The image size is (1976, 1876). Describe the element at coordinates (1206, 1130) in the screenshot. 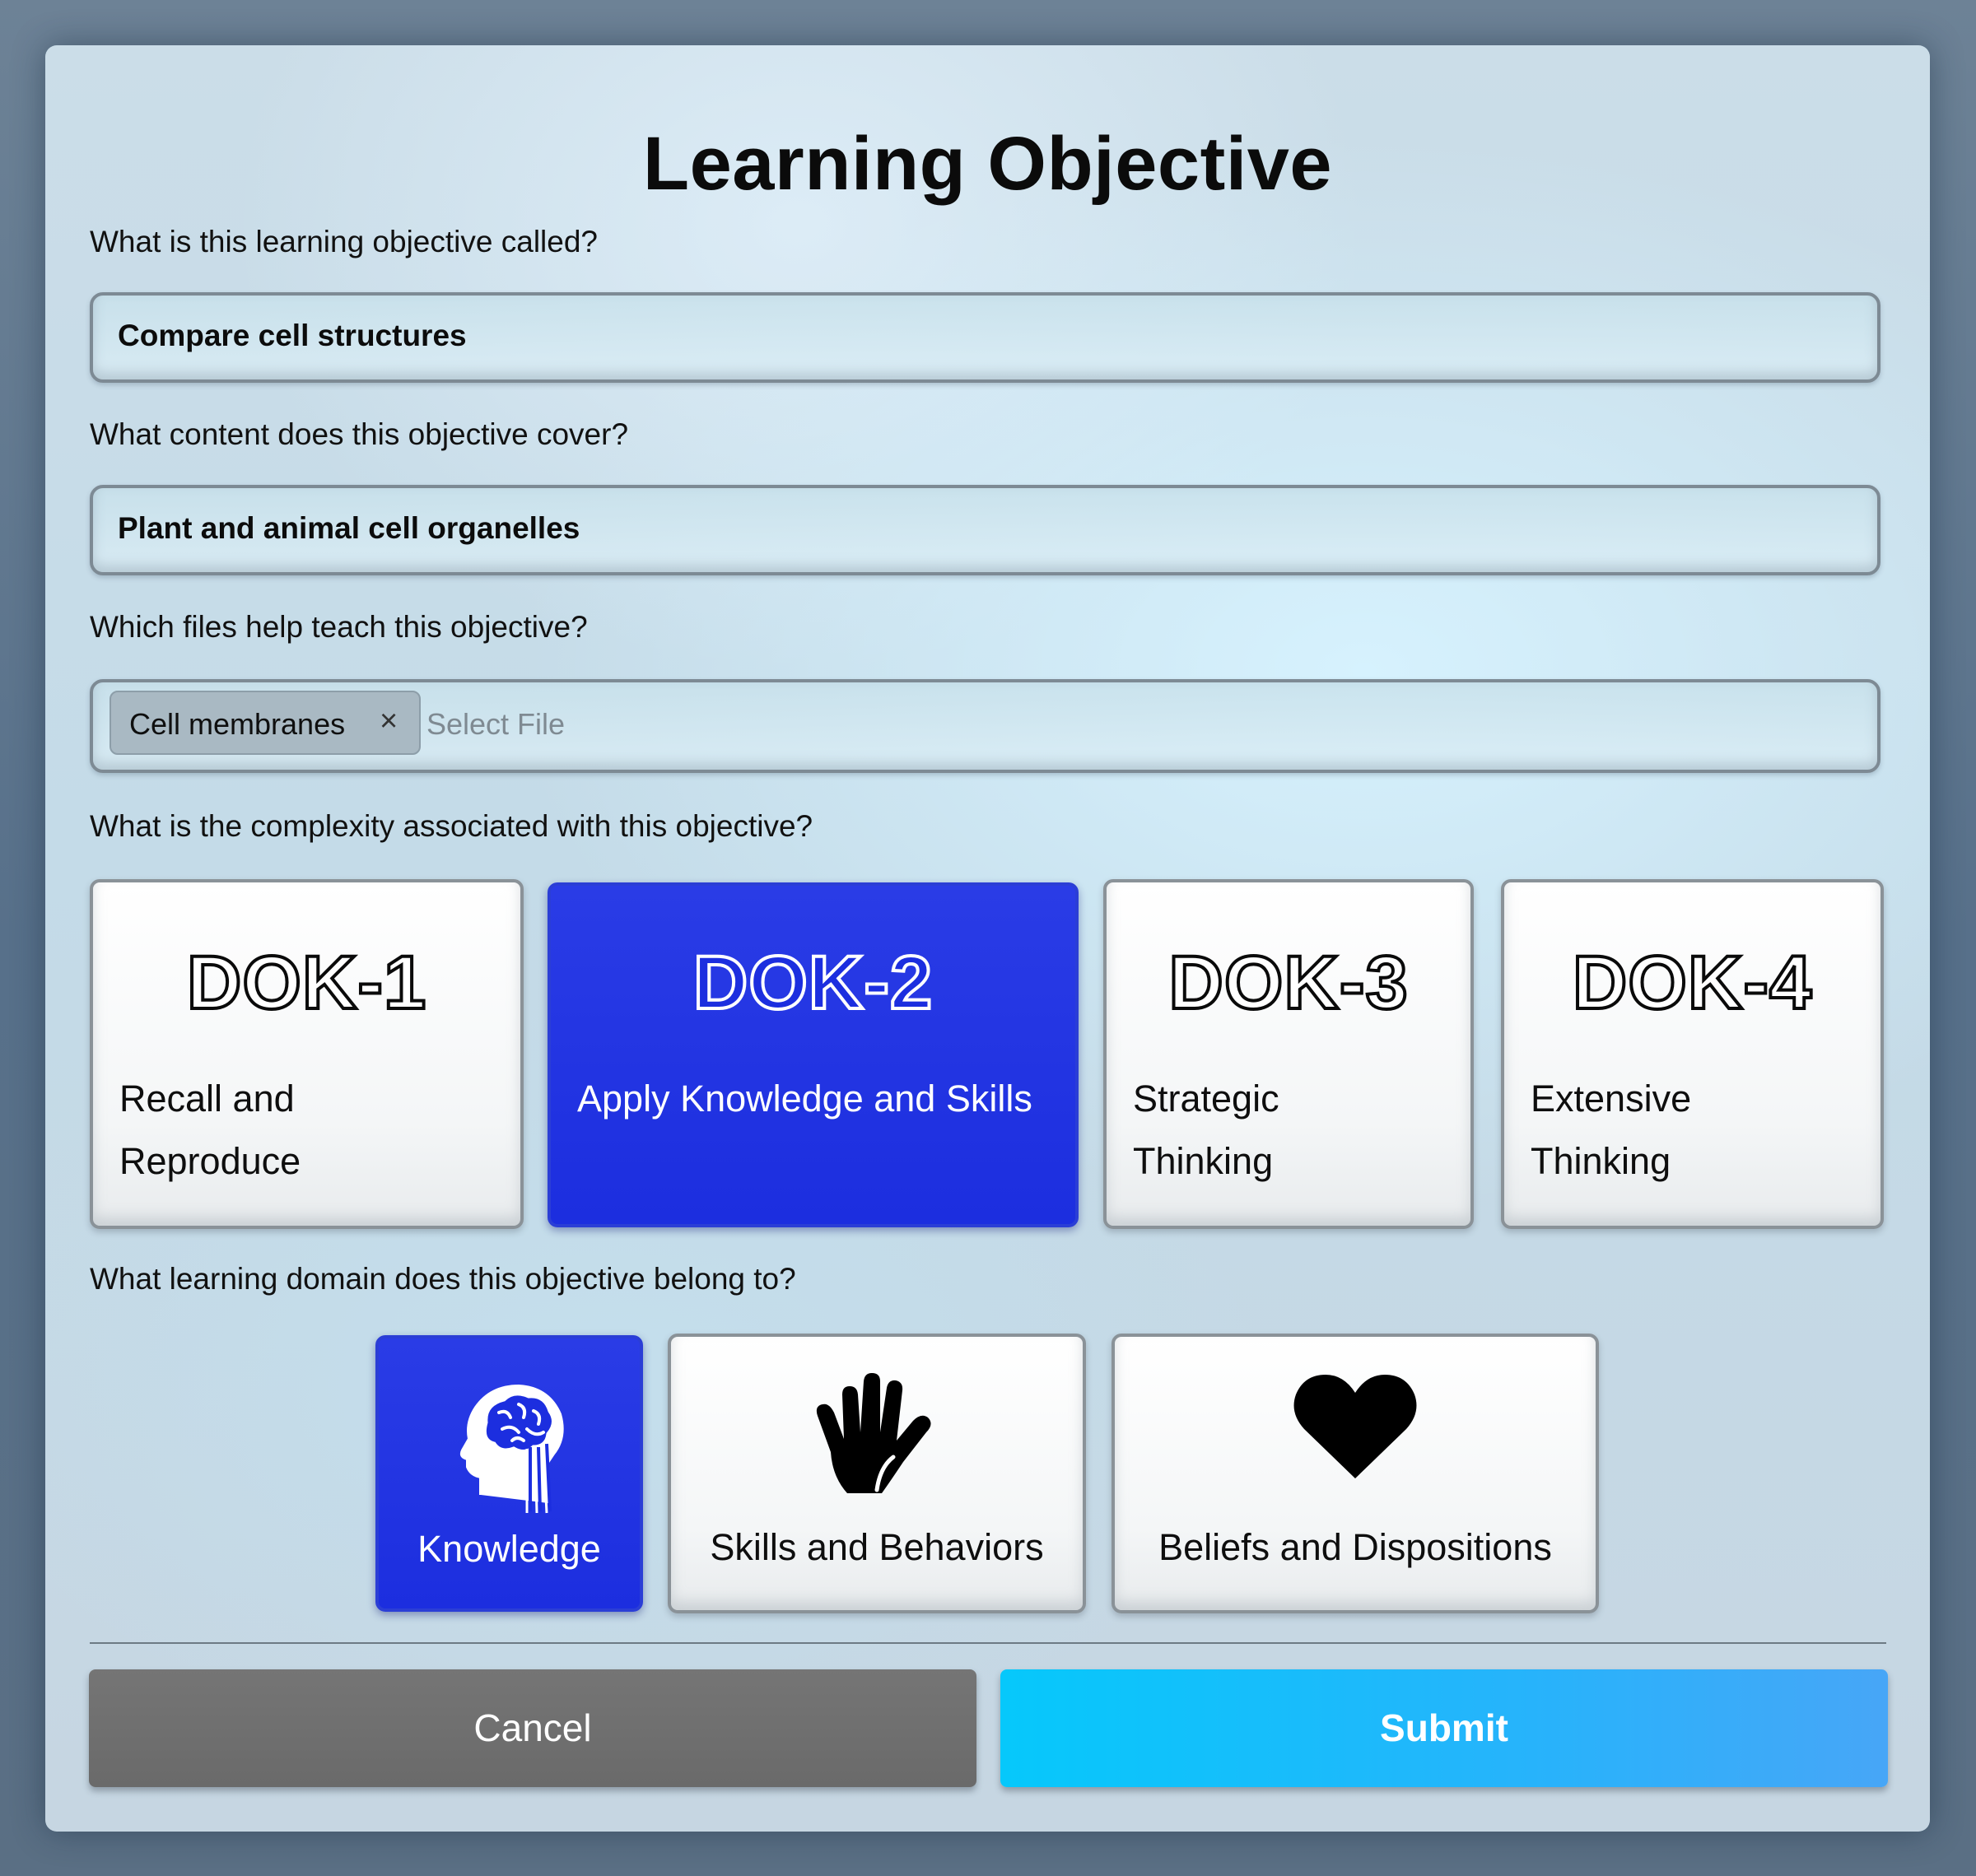

I see `dok-3-description: Strategic Thinking` at that location.